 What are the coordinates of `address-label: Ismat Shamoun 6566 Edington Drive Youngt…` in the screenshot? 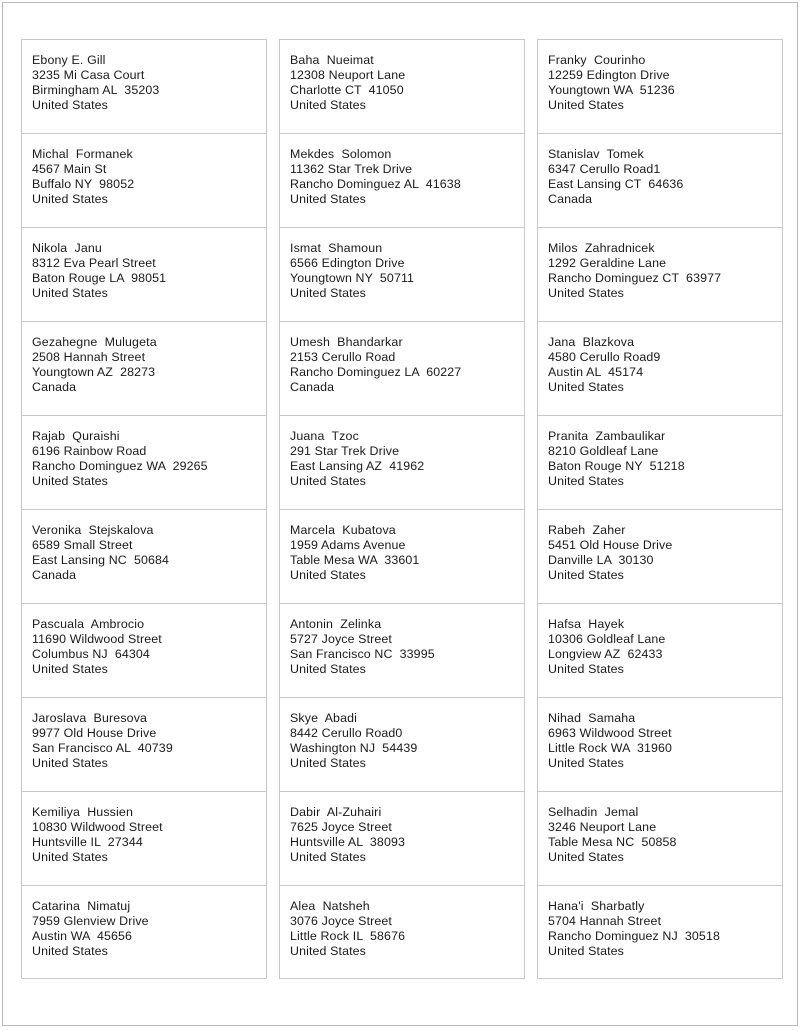 It's located at (402, 274).